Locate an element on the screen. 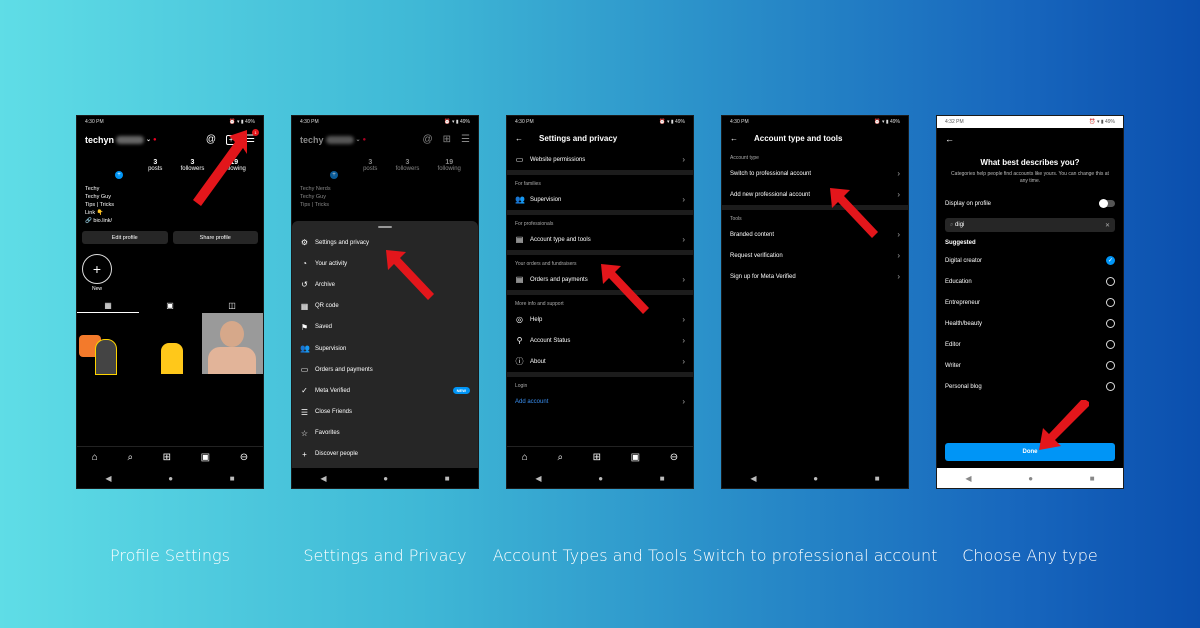 Image resolution: width=1200 pixels, height=628 pixels. category-option: Digital creator ✓ is located at coordinates (1030, 260).